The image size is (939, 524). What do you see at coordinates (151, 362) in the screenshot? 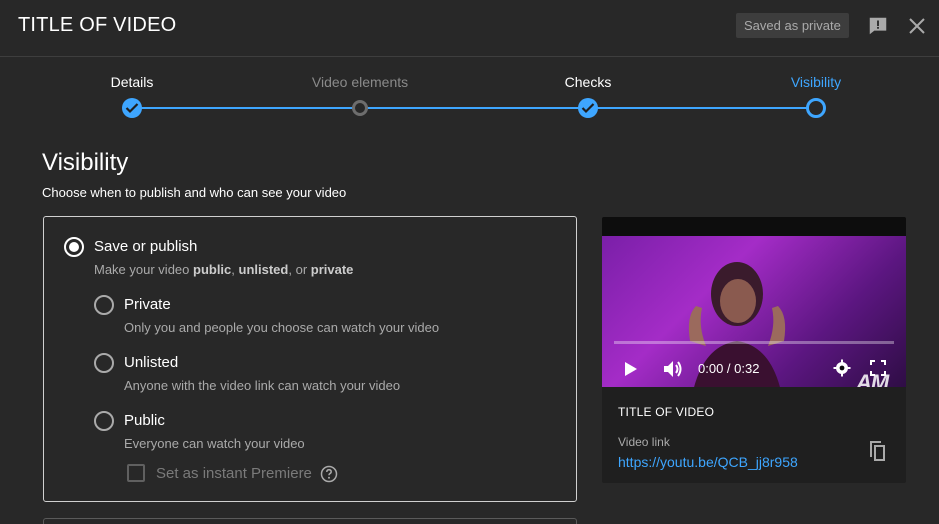
I see `unlisted-label: Unlisted` at bounding box center [151, 362].